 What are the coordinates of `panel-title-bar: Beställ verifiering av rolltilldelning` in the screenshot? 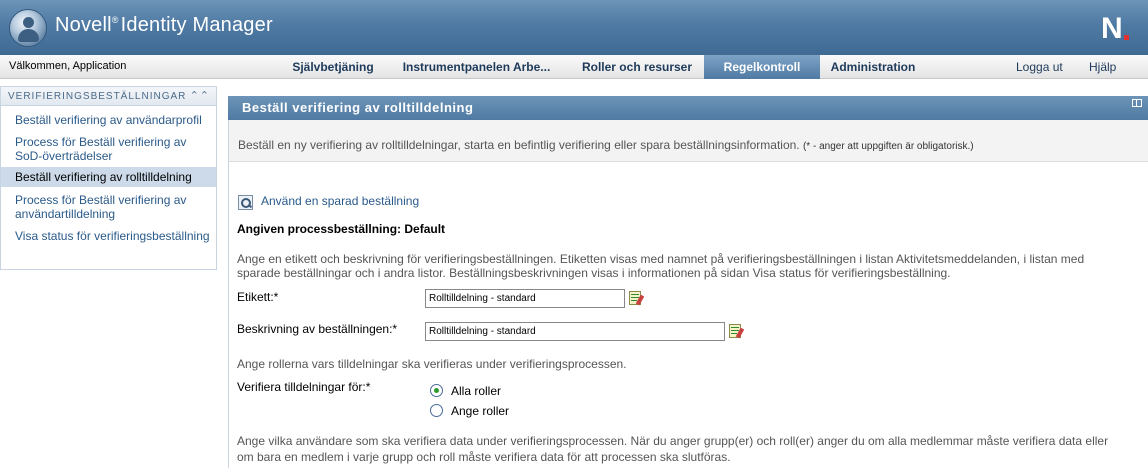 It's located at (688, 108).